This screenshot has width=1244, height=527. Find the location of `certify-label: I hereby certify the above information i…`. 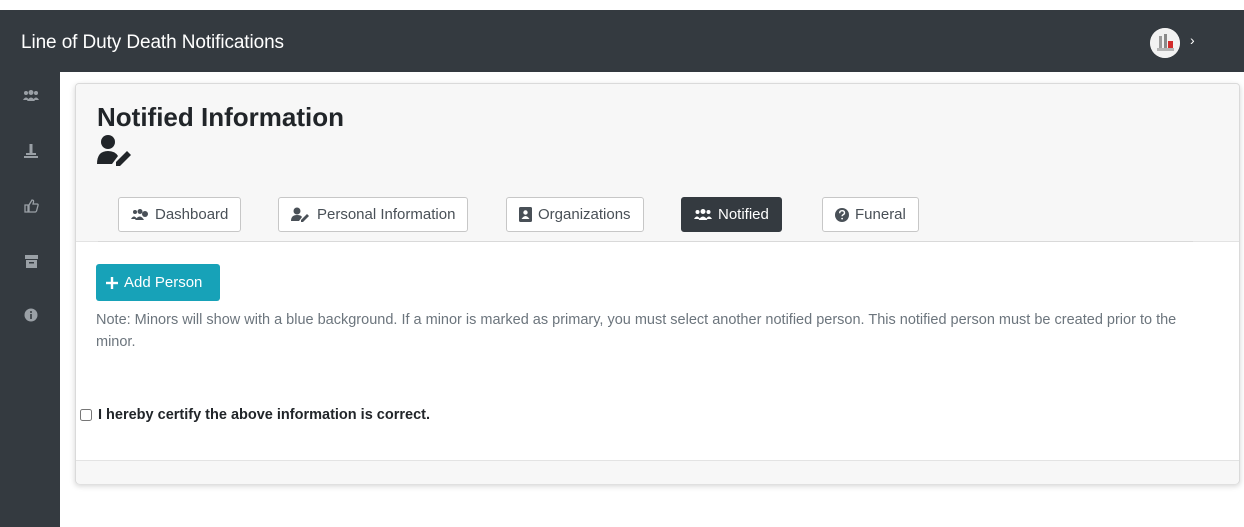

certify-label: I hereby certify the above information i… is located at coordinates (264, 415).